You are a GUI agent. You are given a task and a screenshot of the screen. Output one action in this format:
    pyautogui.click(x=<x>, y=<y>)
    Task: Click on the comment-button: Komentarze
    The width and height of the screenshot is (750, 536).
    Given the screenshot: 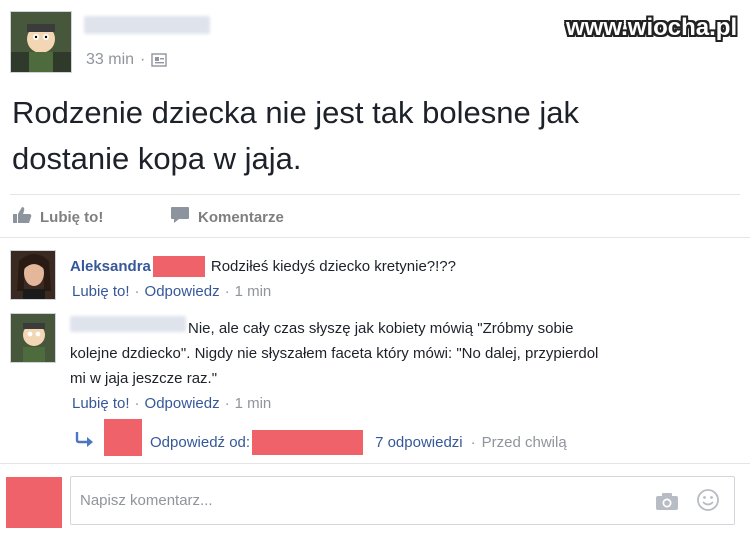 What is the action you would take?
    pyautogui.click(x=227, y=217)
    